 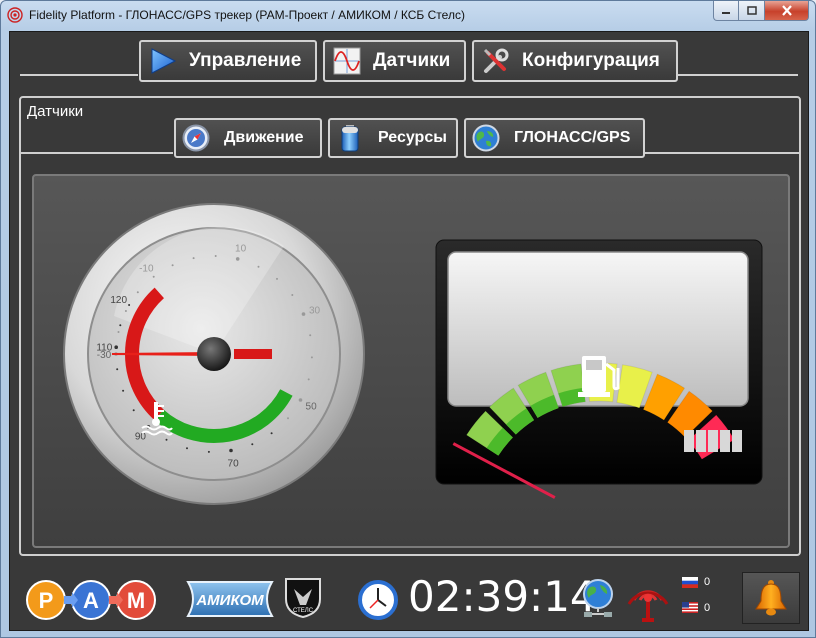 I want to click on ram-logo: Р А М, so click(x=91, y=600).